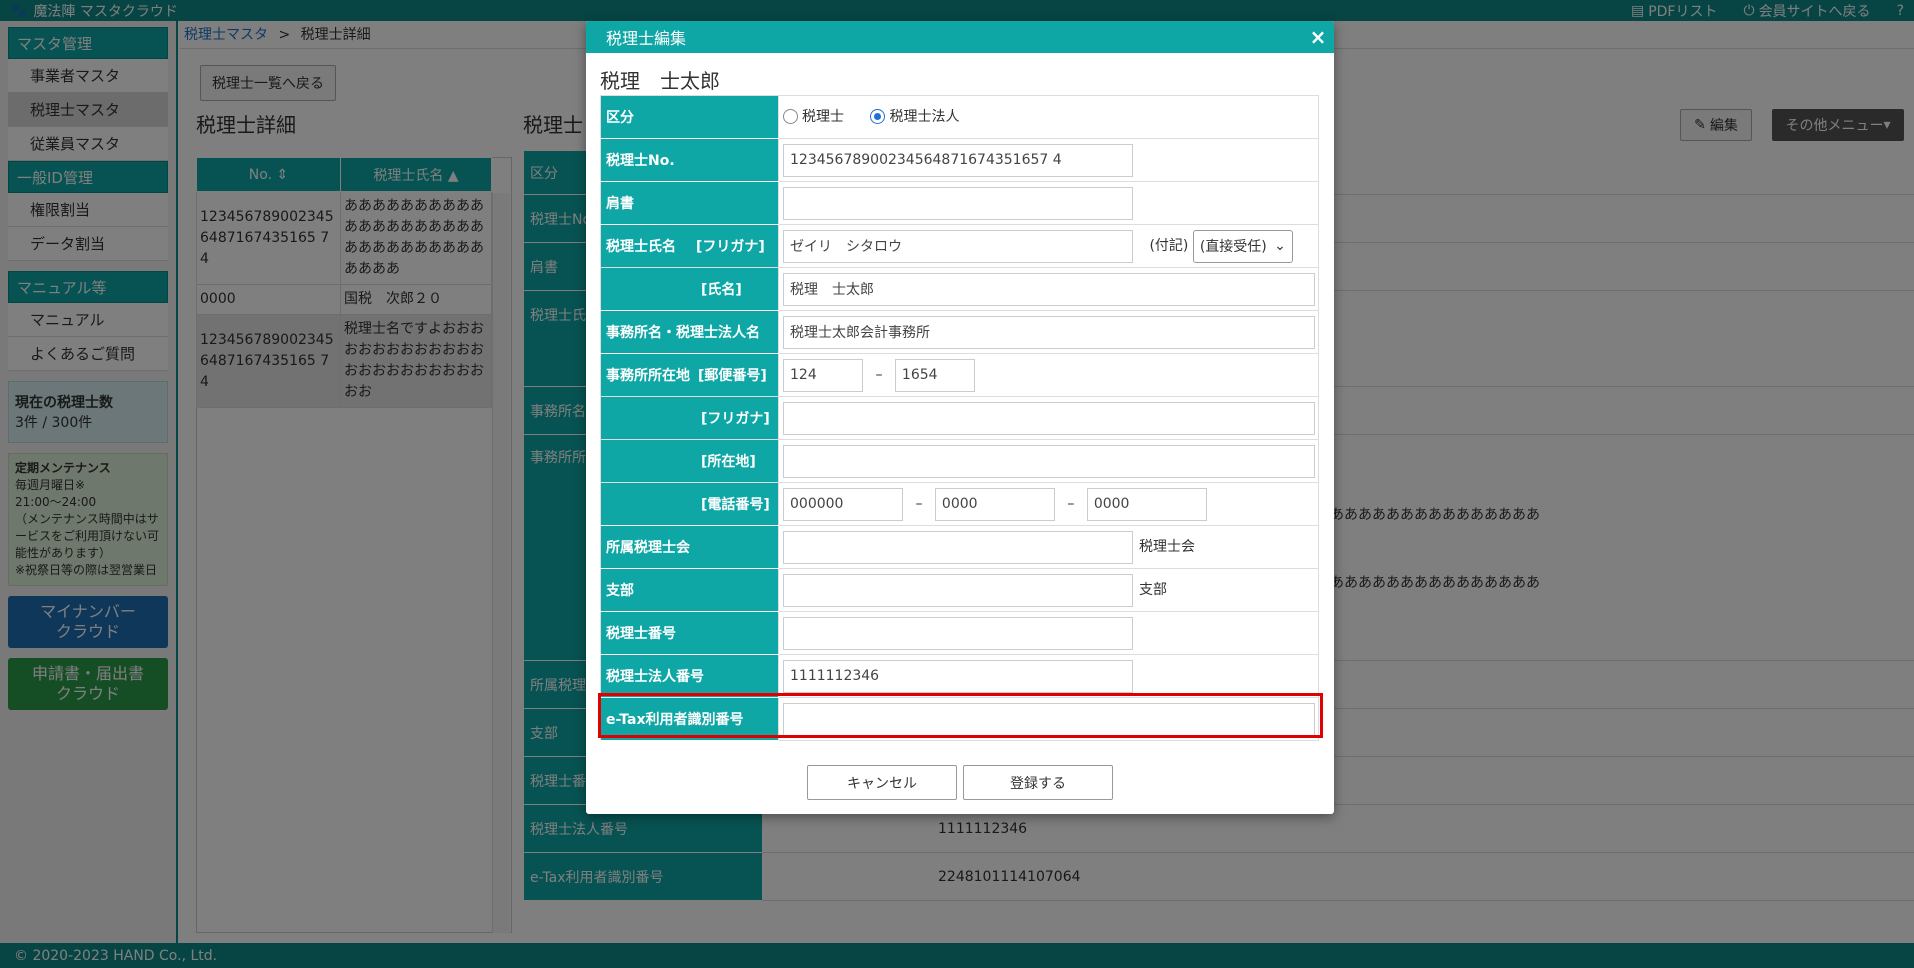 Image resolution: width=1914 pixels, height=968 pixels. I want to click on label-title: 肩書, so click(689, 203).